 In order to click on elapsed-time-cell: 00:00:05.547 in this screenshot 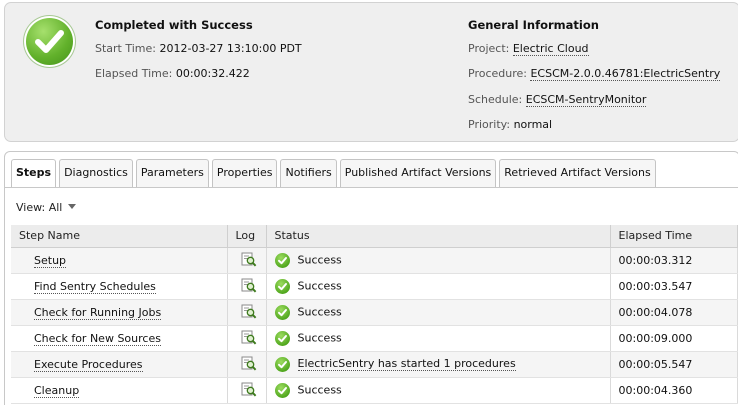, I will do `click(674, 364)`.